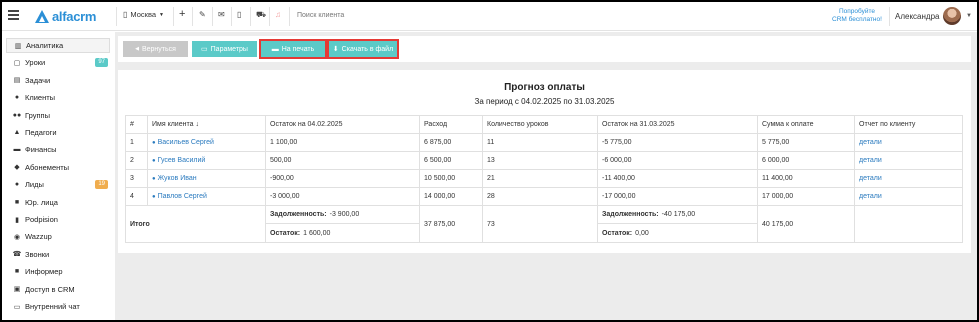 This screenshot has height=322, width=979. What do you see at coordinates (38, 237) in the screenshot?
I see `sidebar-item-label: Wazzup` at bounding box center [38, 237].